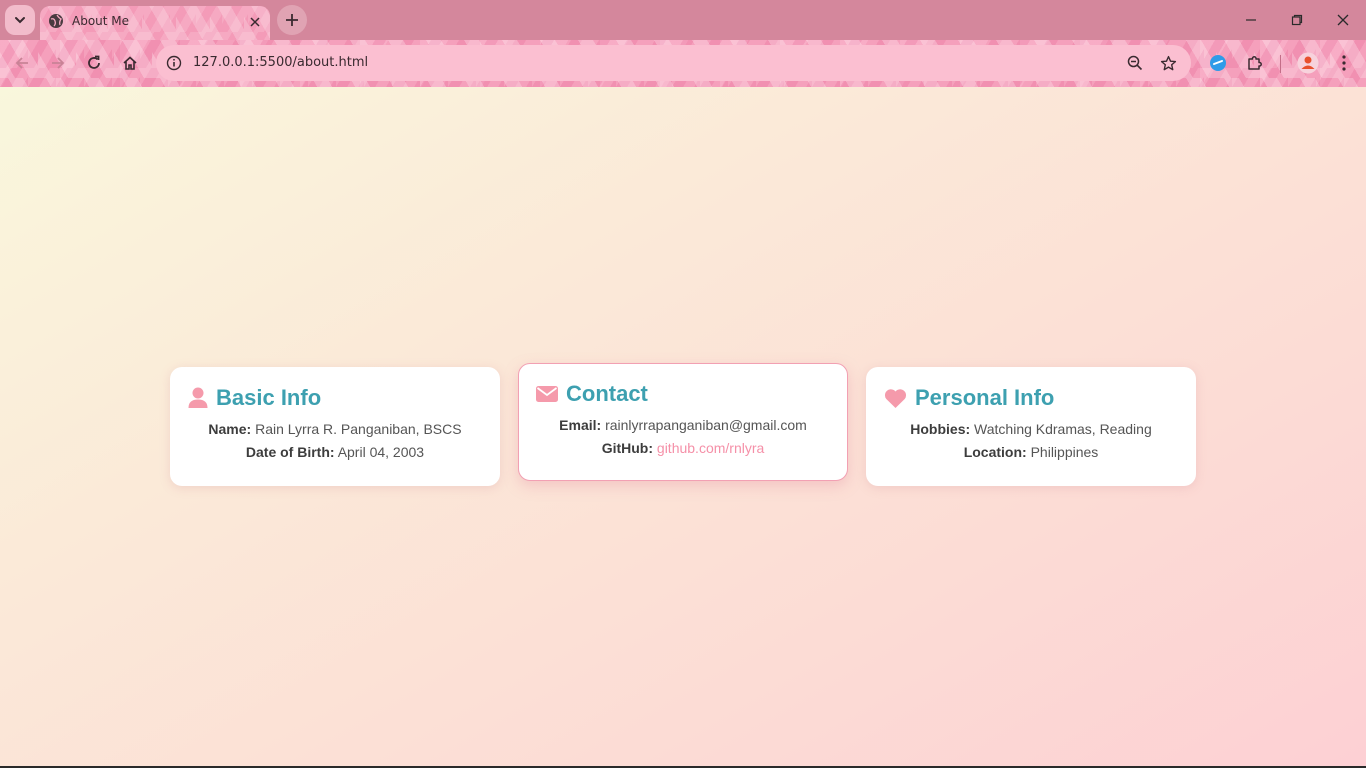  Describe the element at coordinates (607, 393) in the screenshot. I see `card-title: Contact` at that location.